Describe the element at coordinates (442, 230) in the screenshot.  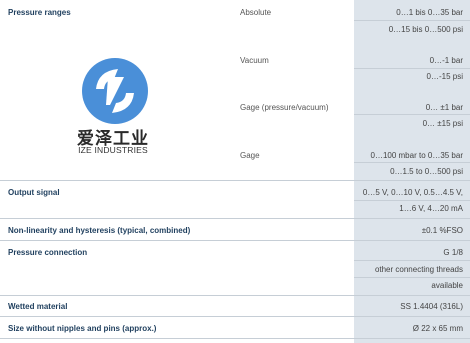
I see `value-non-linearity: ±0.1 %FSO` at that location.